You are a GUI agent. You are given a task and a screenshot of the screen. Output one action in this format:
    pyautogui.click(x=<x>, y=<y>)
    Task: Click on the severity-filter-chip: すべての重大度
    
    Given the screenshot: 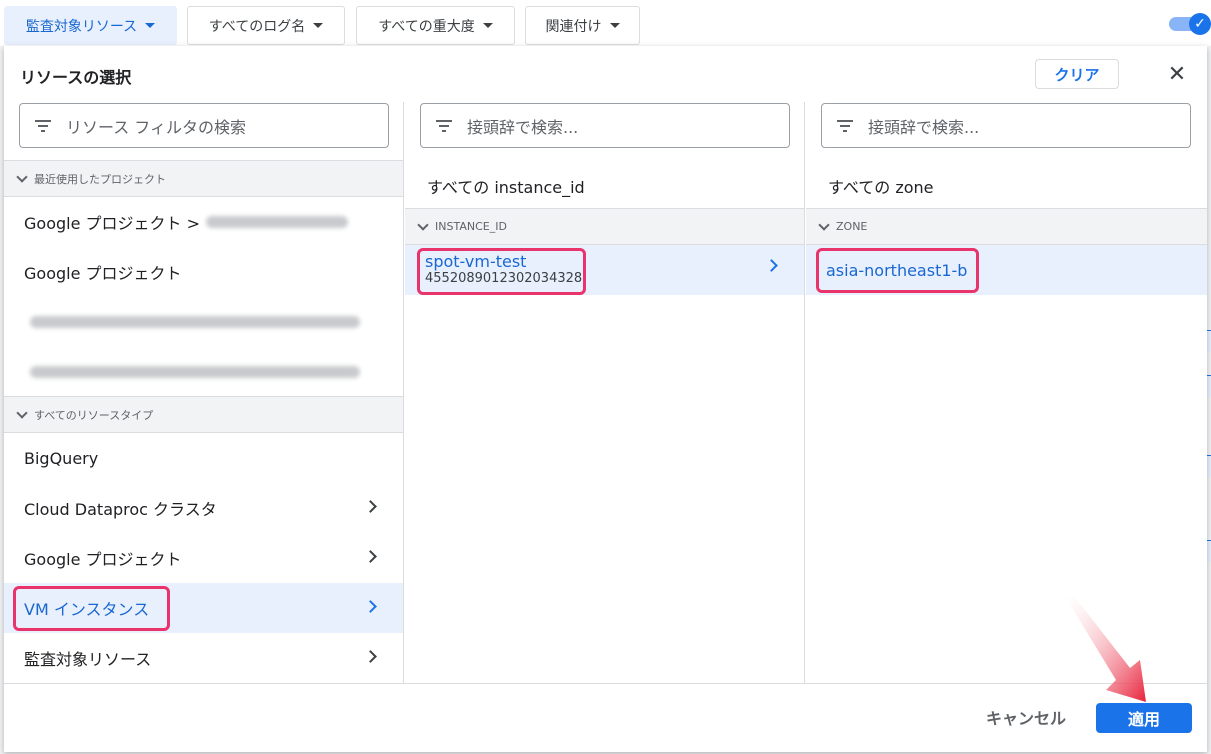 What is the action you would take?
    pyautogui.click(x=435, y=25)
    